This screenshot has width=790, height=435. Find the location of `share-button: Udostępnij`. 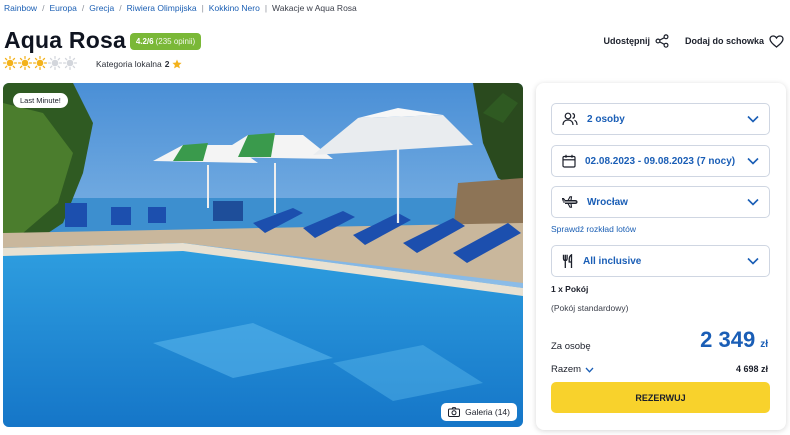

share-button: Udostępnij is located at coordinates (636, 41).